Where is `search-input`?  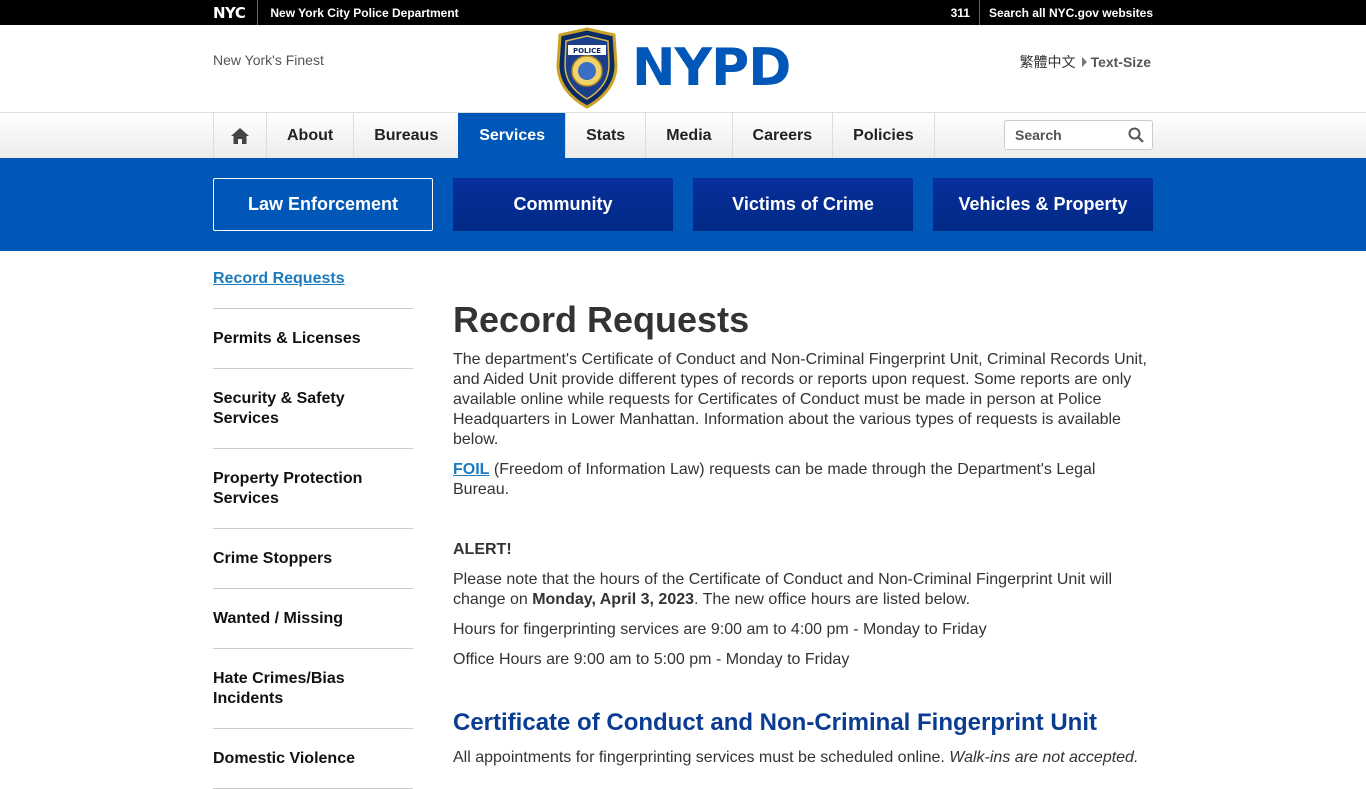 search-input is located at coordinates (1065, 135).